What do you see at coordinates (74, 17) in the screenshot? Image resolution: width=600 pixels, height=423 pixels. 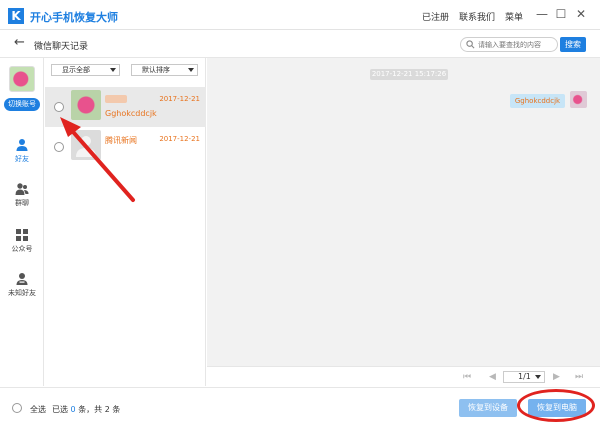 I see `app-title: 开心手机恢复大师` at bounding box center [74, 17].